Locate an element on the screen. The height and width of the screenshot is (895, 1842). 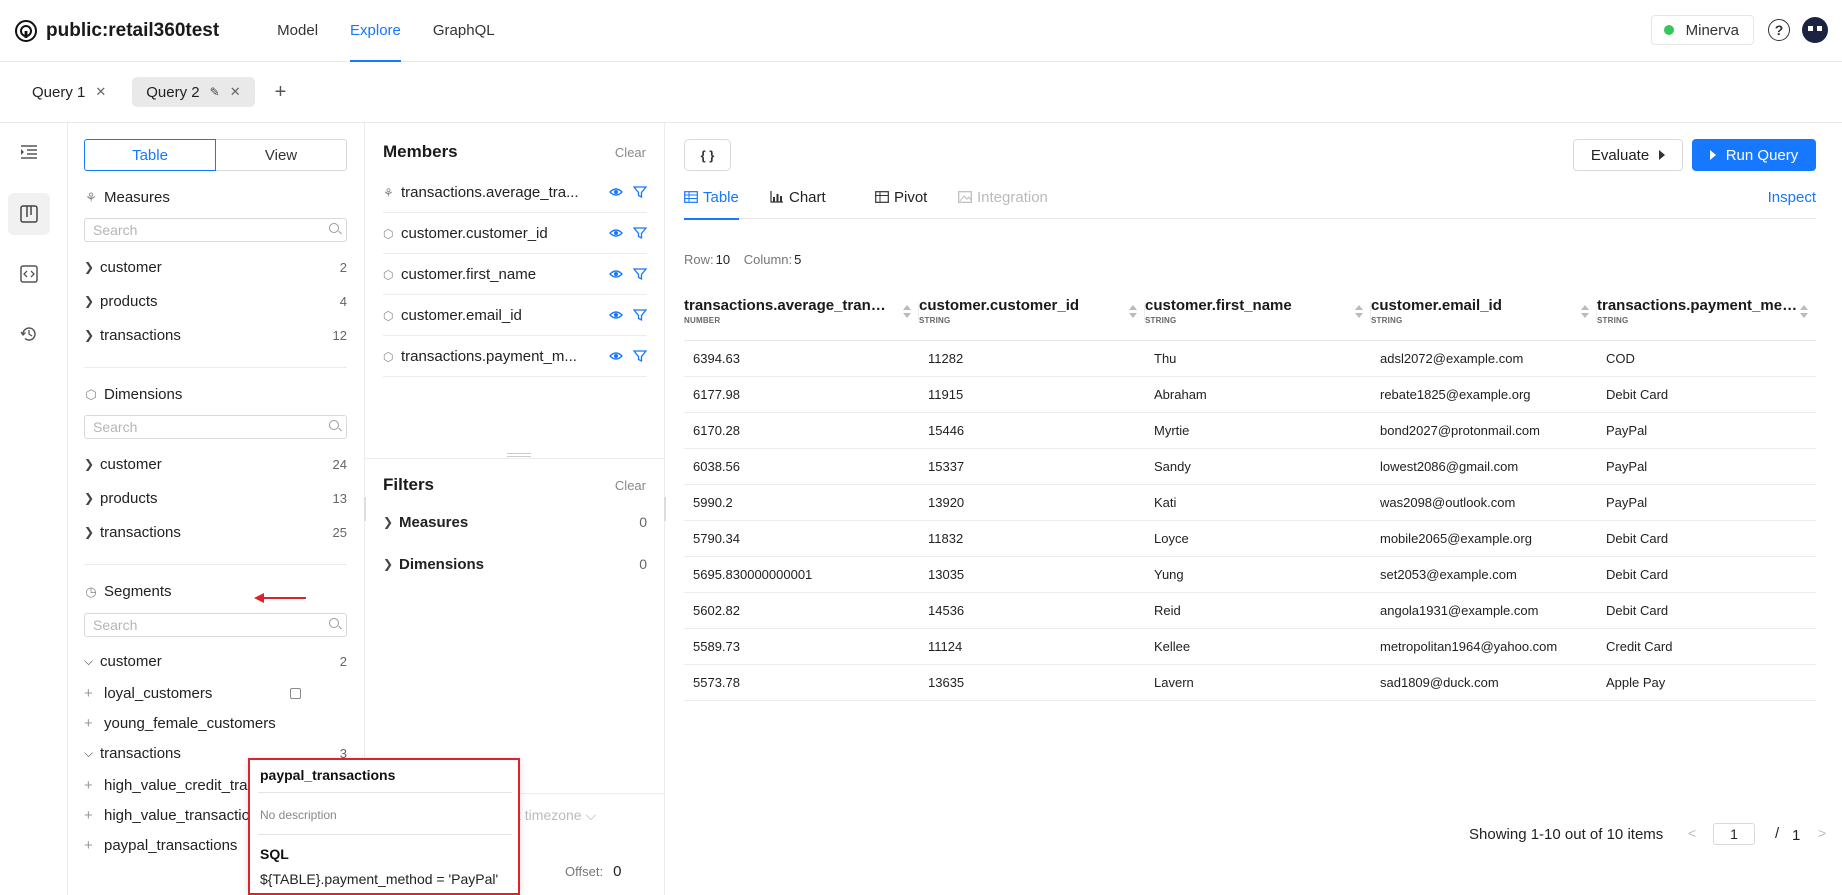
page-input: 1 is located at coordinates (1734, 834).